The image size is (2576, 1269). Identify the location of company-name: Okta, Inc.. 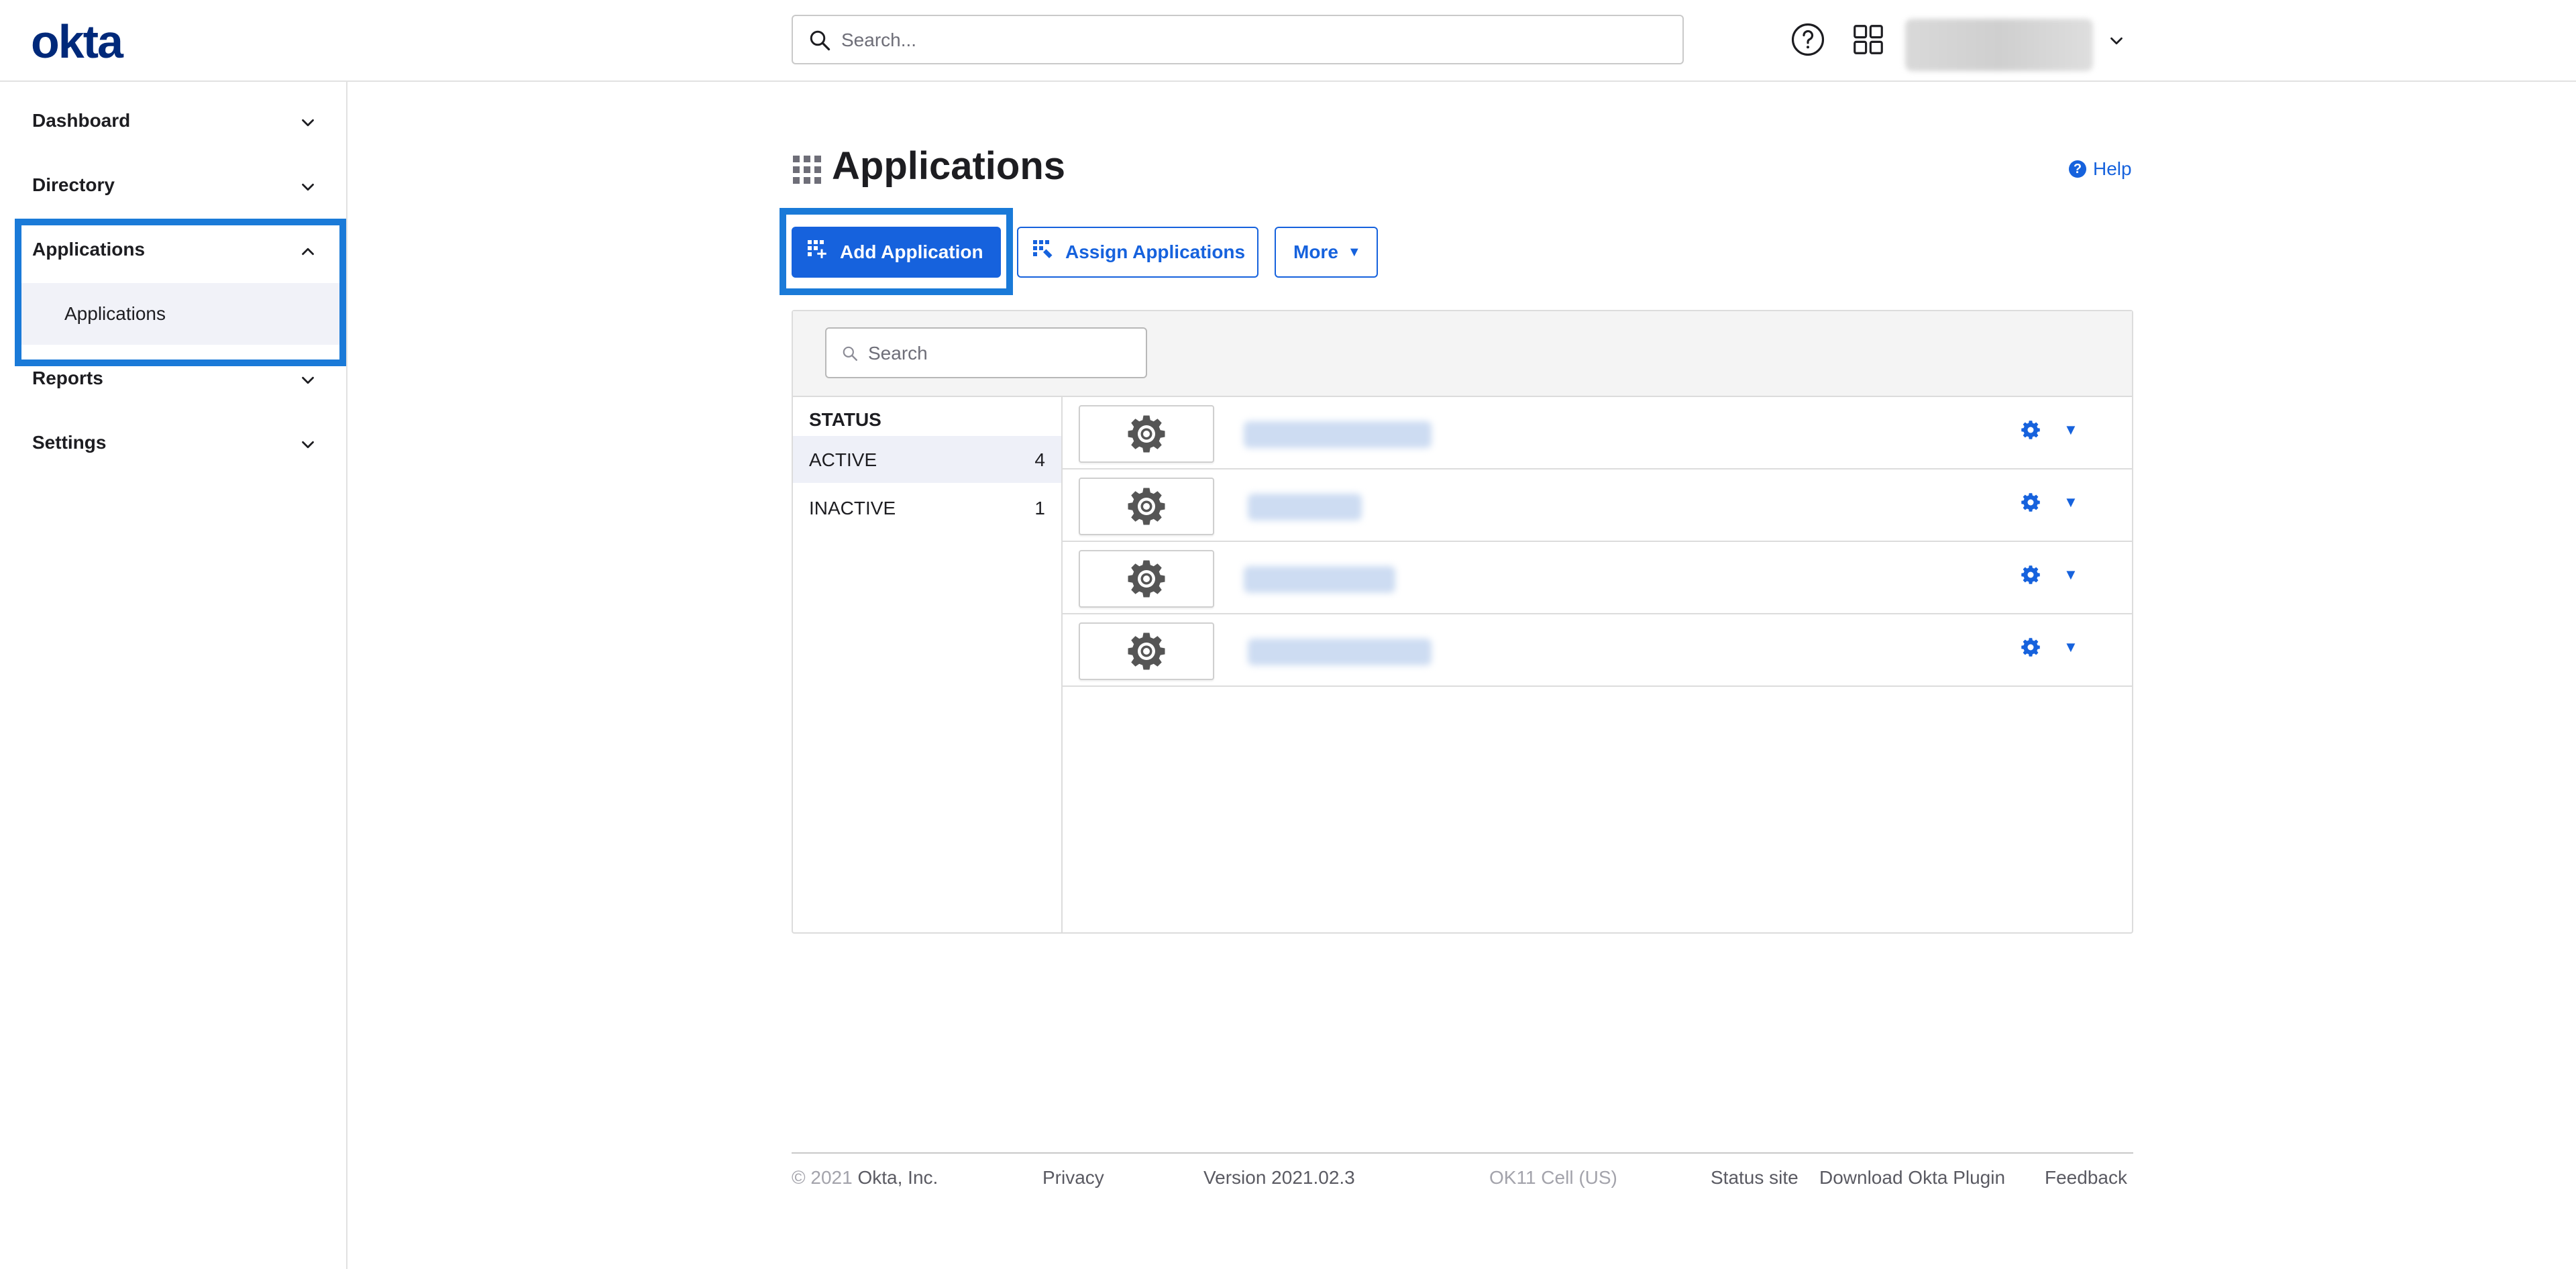
(897, 1177).